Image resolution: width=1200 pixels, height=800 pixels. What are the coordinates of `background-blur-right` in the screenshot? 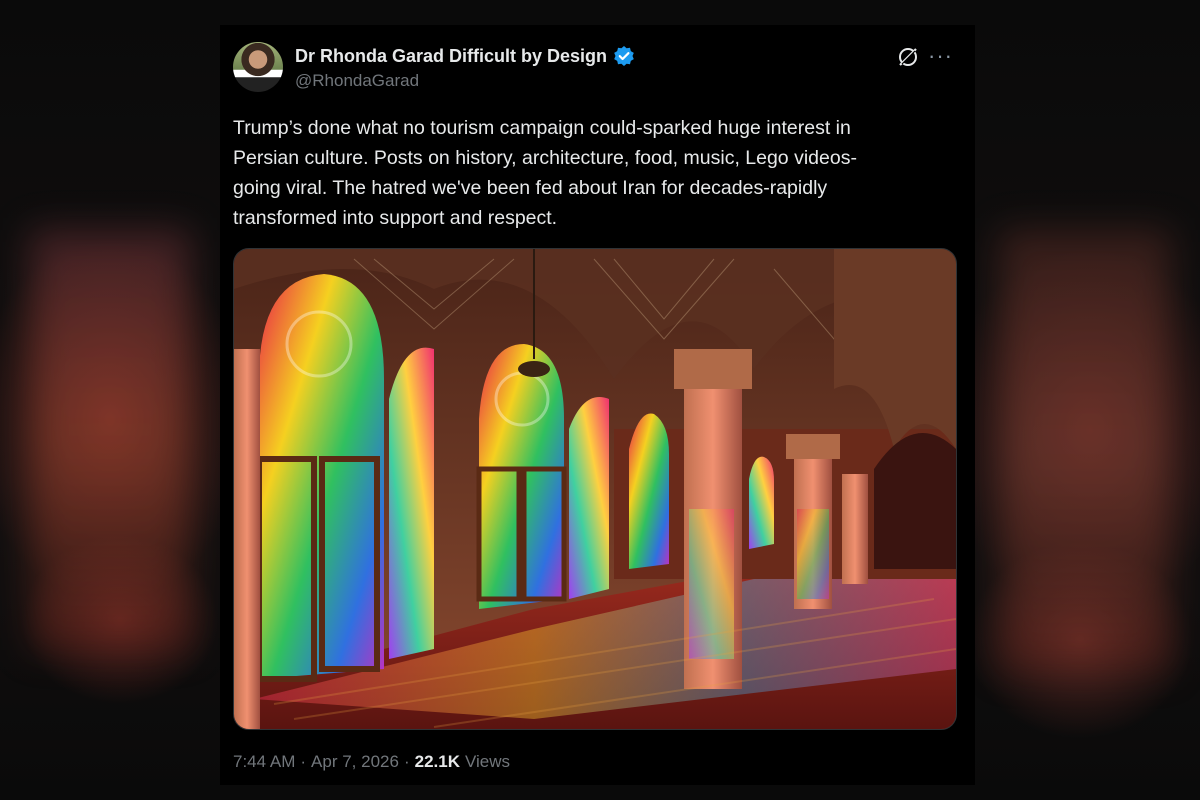 It's located at (1085, 450).